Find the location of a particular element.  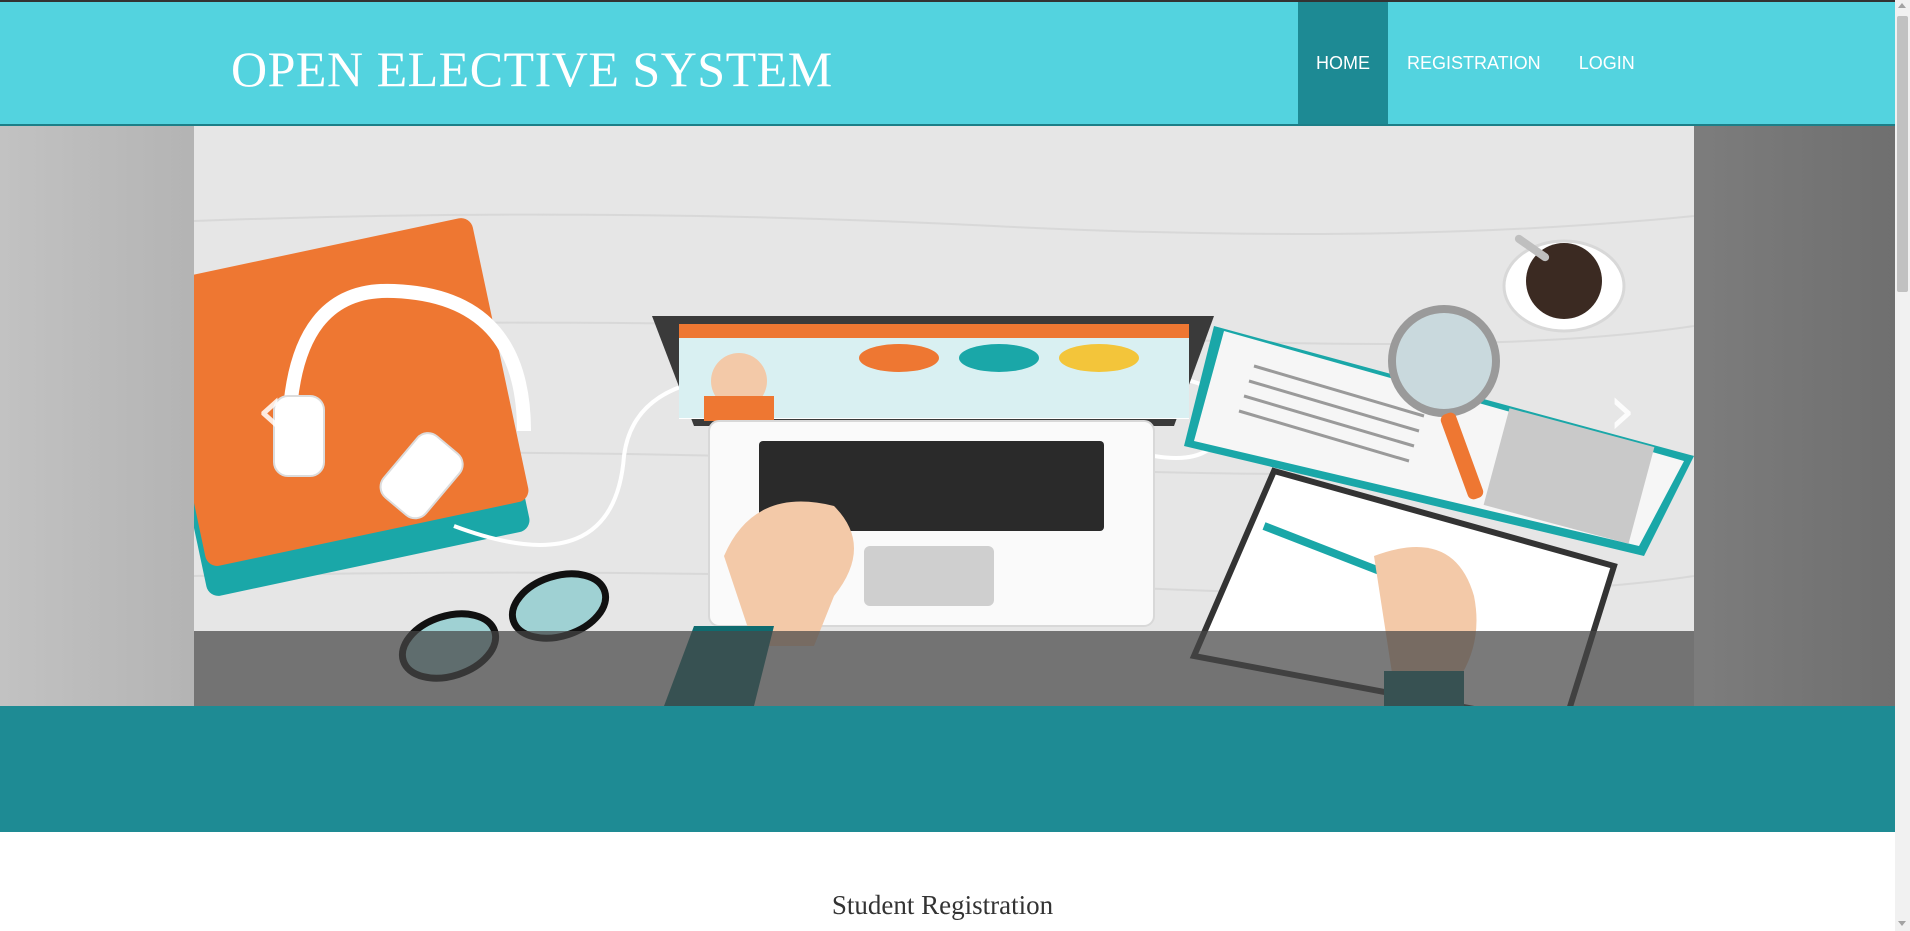

magnifier-illustration is located at coordinates (1444, 361).